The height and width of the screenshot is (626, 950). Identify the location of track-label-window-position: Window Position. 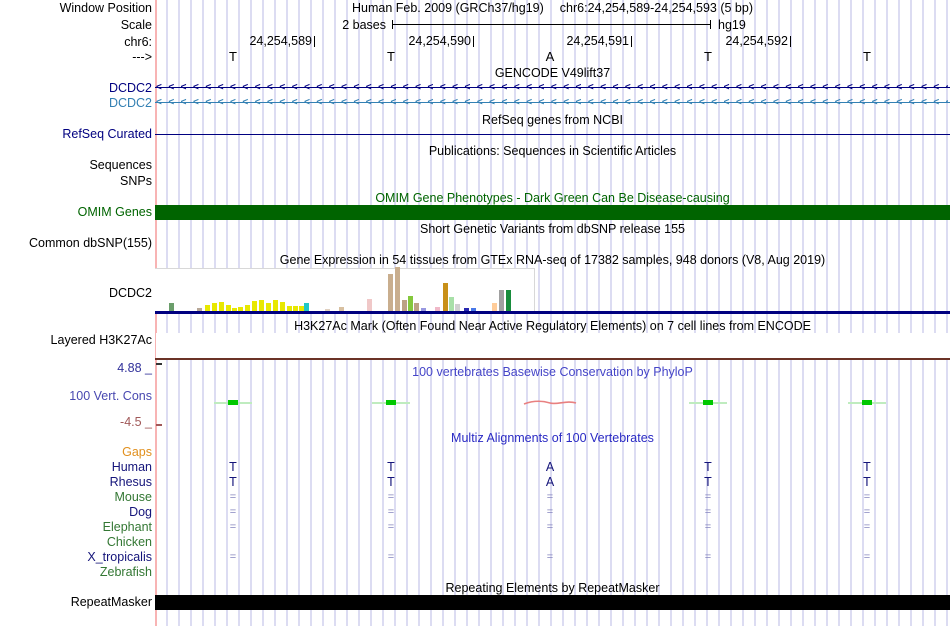
(76, 8).